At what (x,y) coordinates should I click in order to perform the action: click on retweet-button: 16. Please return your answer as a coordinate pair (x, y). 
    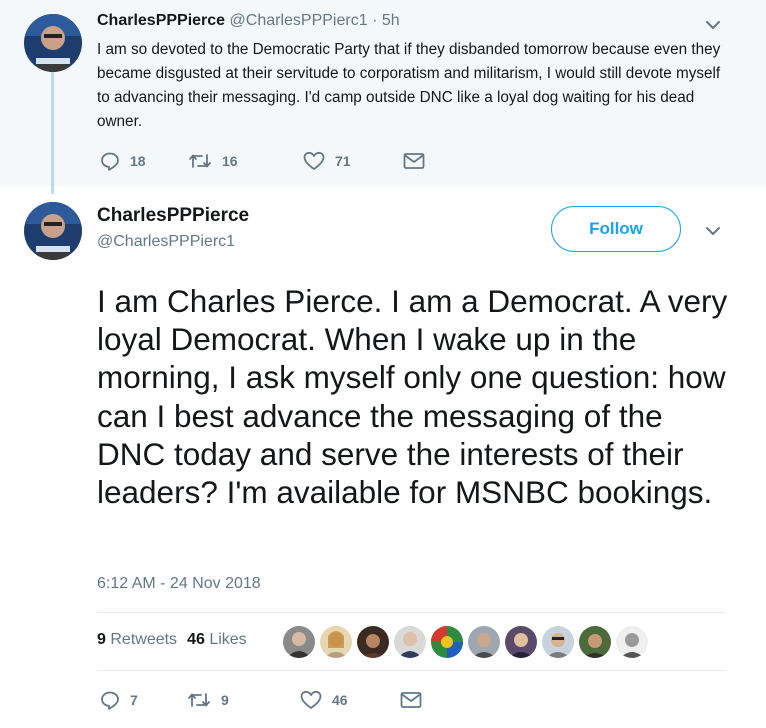
    Looking at the image, I should click on (245, 161).